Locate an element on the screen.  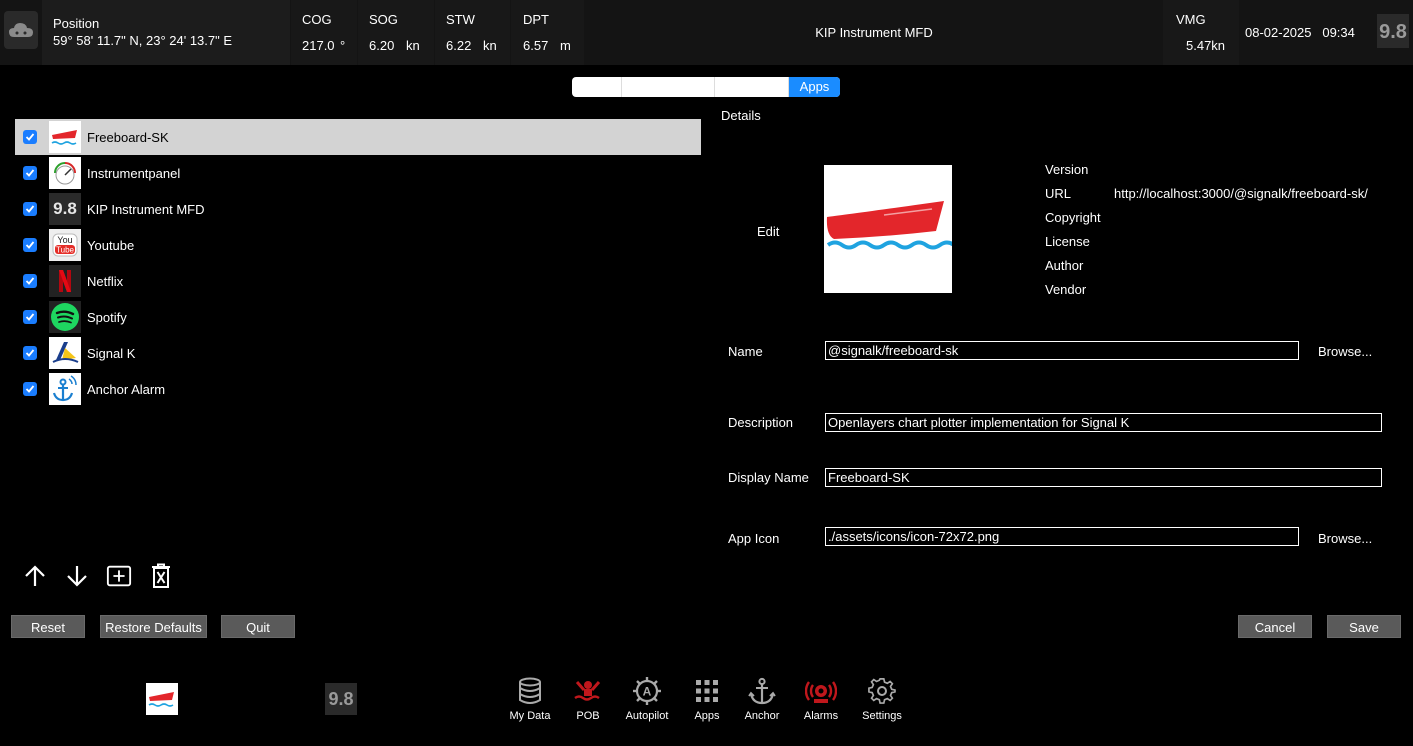
apps-grid-icon is located at coordinates (707, 691).